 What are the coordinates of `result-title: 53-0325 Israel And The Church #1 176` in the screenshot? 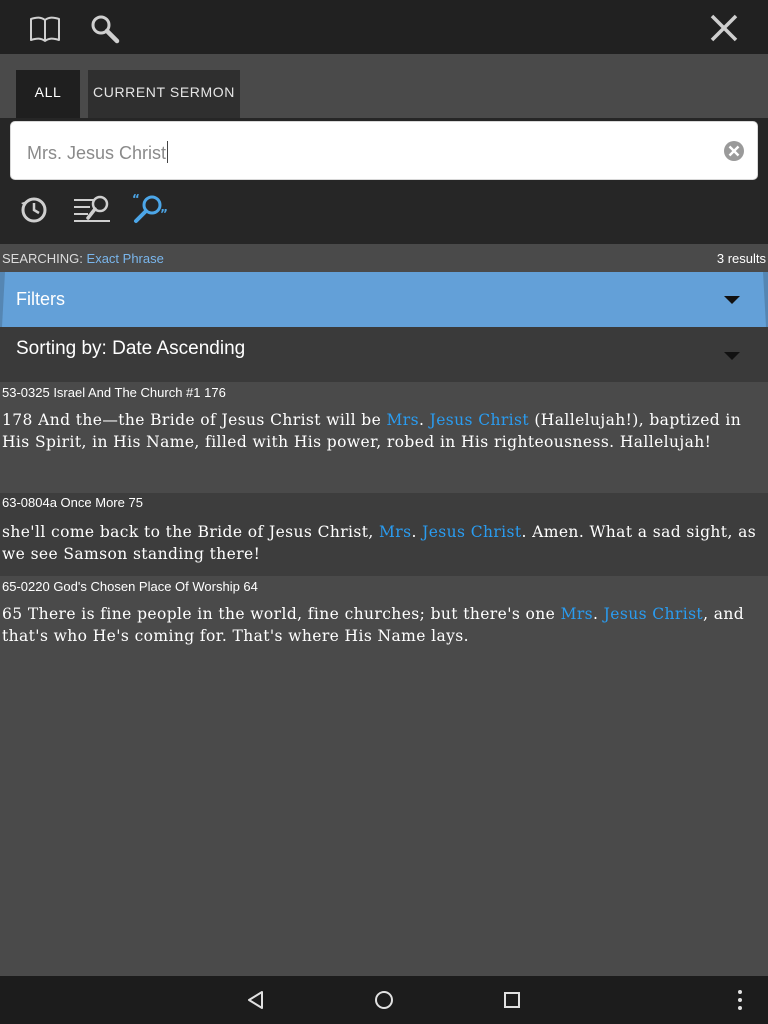 It's located at (114, 392).